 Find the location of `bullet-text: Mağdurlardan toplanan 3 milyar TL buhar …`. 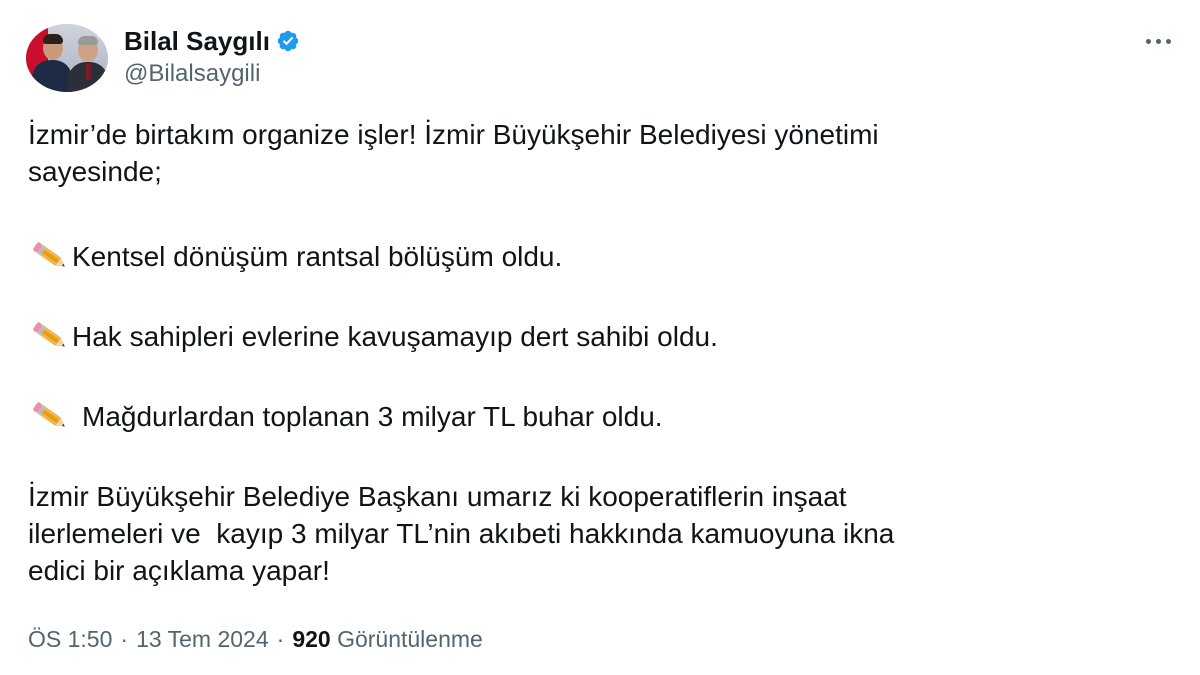

bullet-text: Mağdurlardan toplanan 3 milyar TL buhar … is located at coordinates (372, 416).